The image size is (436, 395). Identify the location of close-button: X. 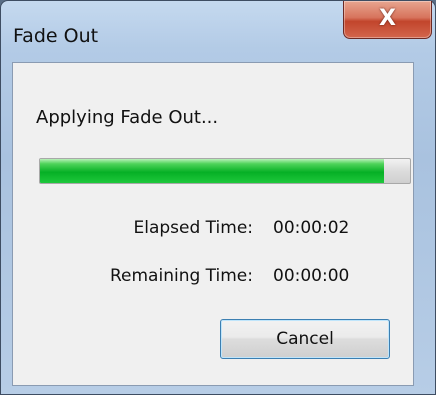
(387, 20).